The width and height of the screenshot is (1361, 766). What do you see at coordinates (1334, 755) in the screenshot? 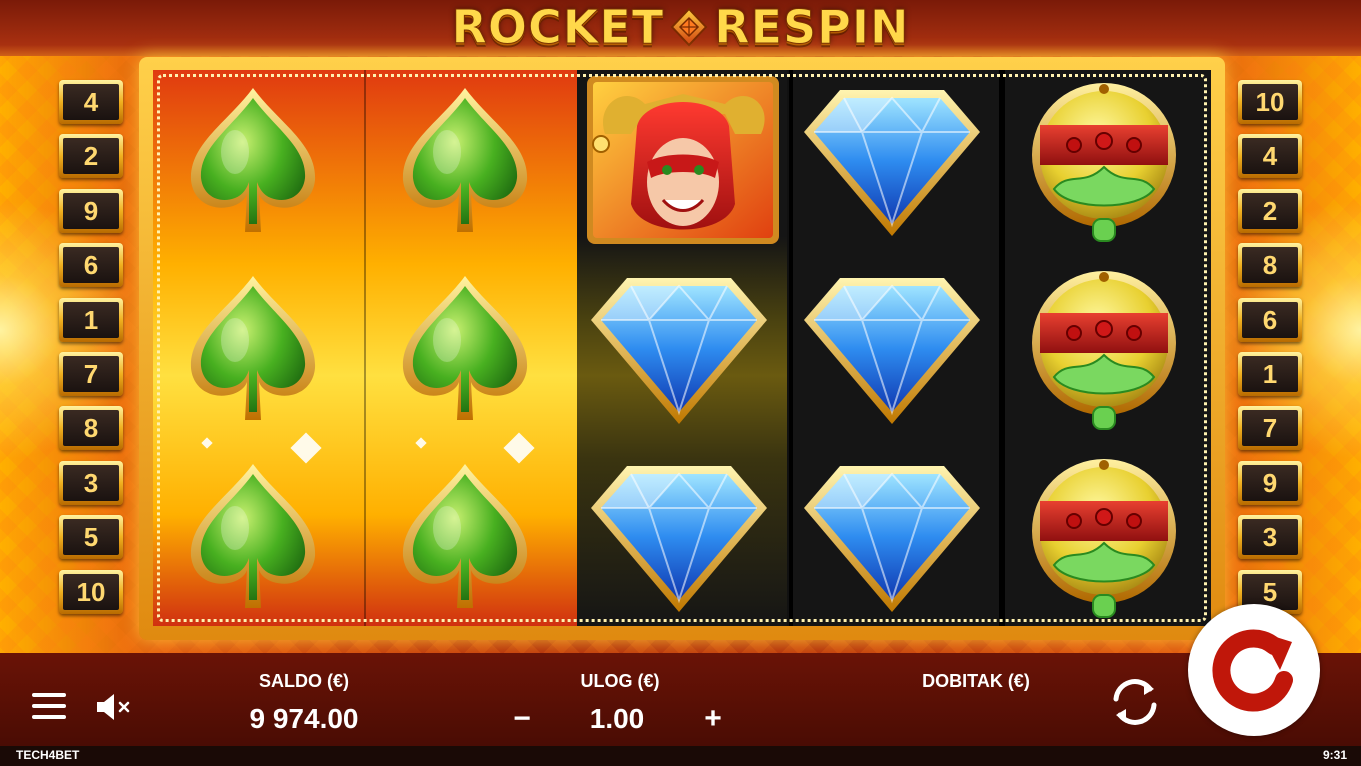
I see `clock: 9:31` at bounding box center [1334, 755].